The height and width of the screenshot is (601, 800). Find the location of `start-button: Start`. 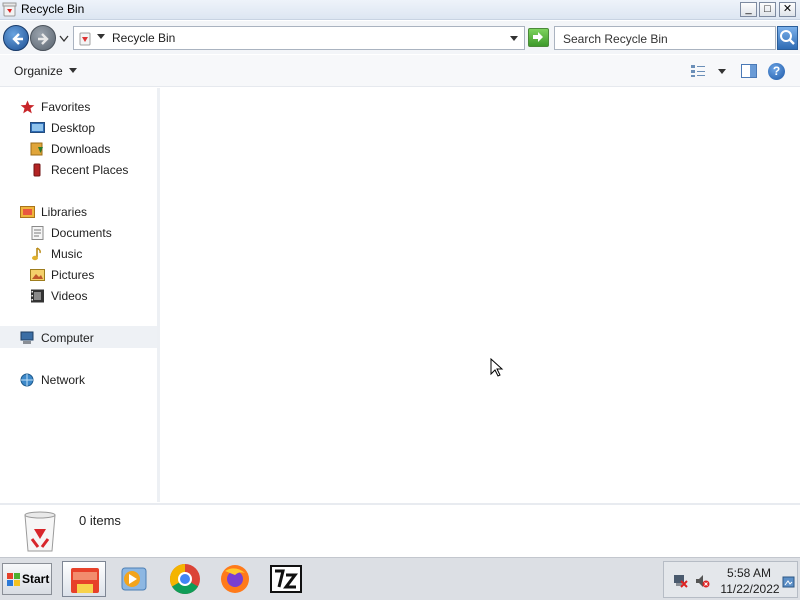

start-button: Start is located at coordinates (27, 579).